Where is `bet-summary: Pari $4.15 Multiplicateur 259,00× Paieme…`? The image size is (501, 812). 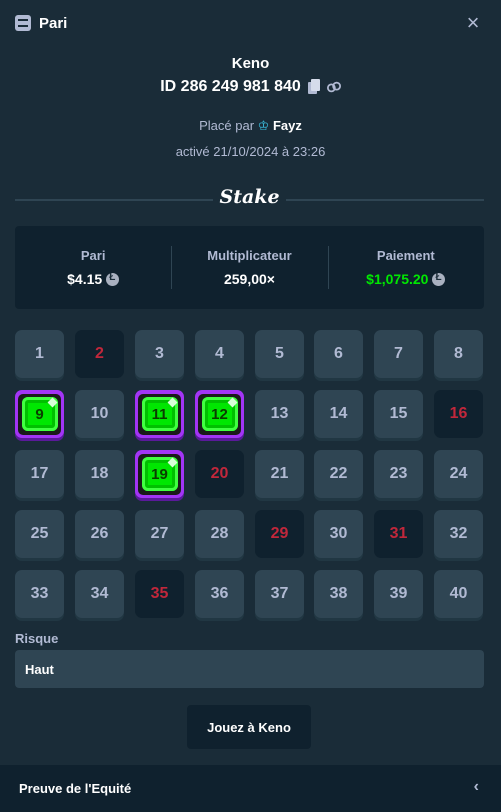 bet-summary: Pari $4.15 Multiplicateur 259,00× Paieme… is located at coordinates (249, 267).